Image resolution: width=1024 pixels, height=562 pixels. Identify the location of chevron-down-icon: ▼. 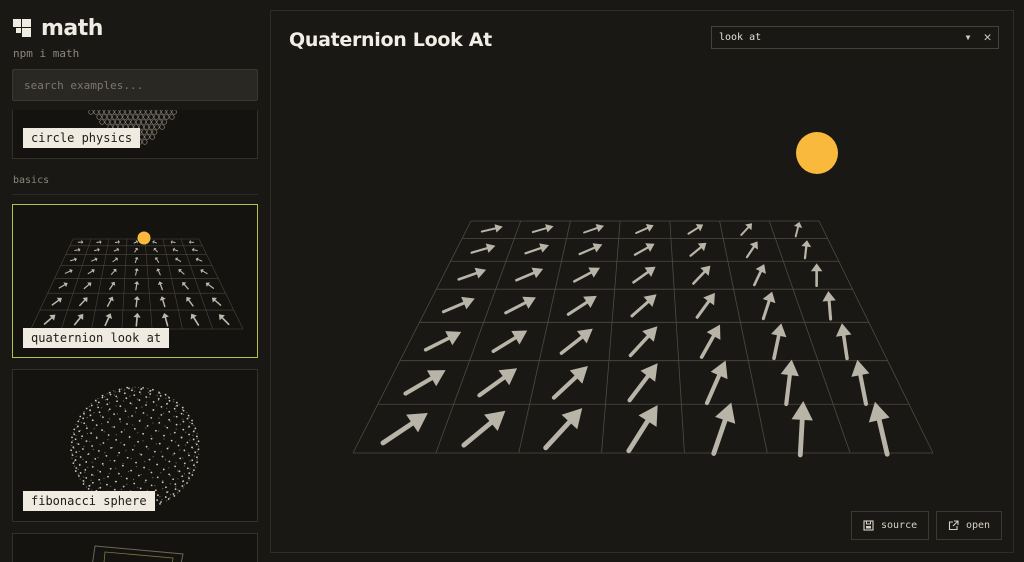
(968, 37).